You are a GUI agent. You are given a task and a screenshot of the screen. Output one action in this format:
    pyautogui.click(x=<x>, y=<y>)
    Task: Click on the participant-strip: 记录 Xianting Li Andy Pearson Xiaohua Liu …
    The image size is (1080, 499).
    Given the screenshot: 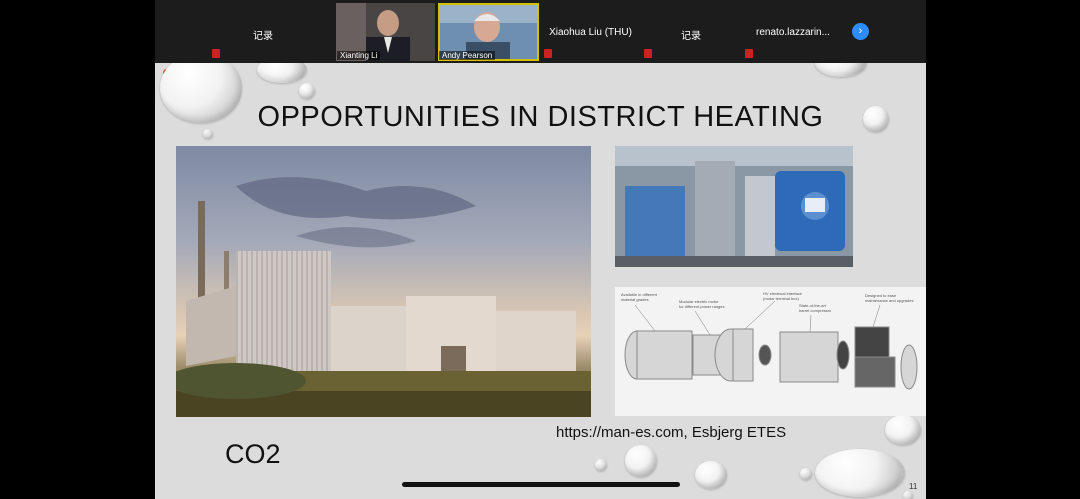 What is the action you would take?
    pyautogui.click(x=540, y=31)
    